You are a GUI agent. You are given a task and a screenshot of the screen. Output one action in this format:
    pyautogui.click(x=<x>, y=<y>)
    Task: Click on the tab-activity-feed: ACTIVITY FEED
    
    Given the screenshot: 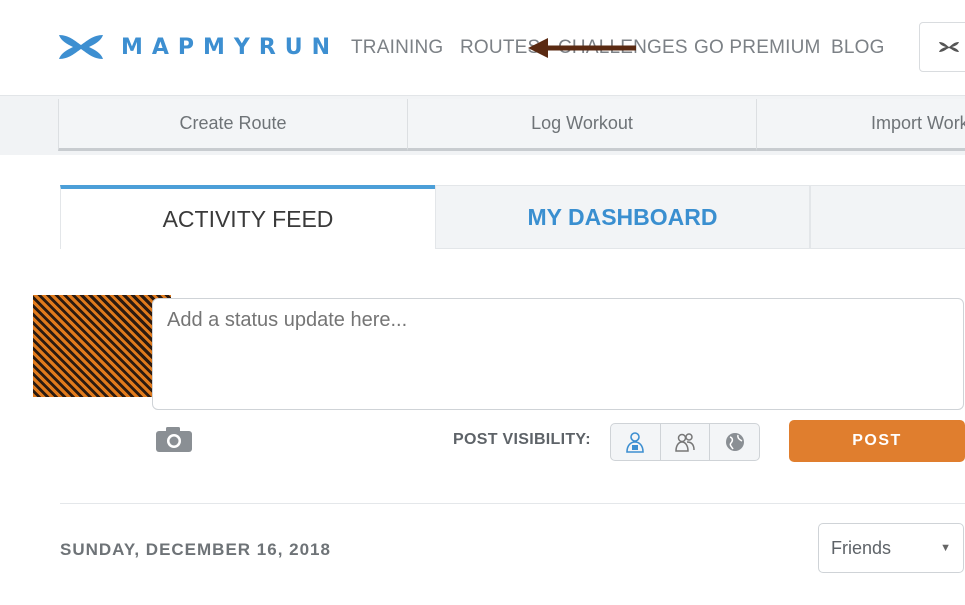 What is the action you would take?
    pyautogui.click(x=247, y=217)
    